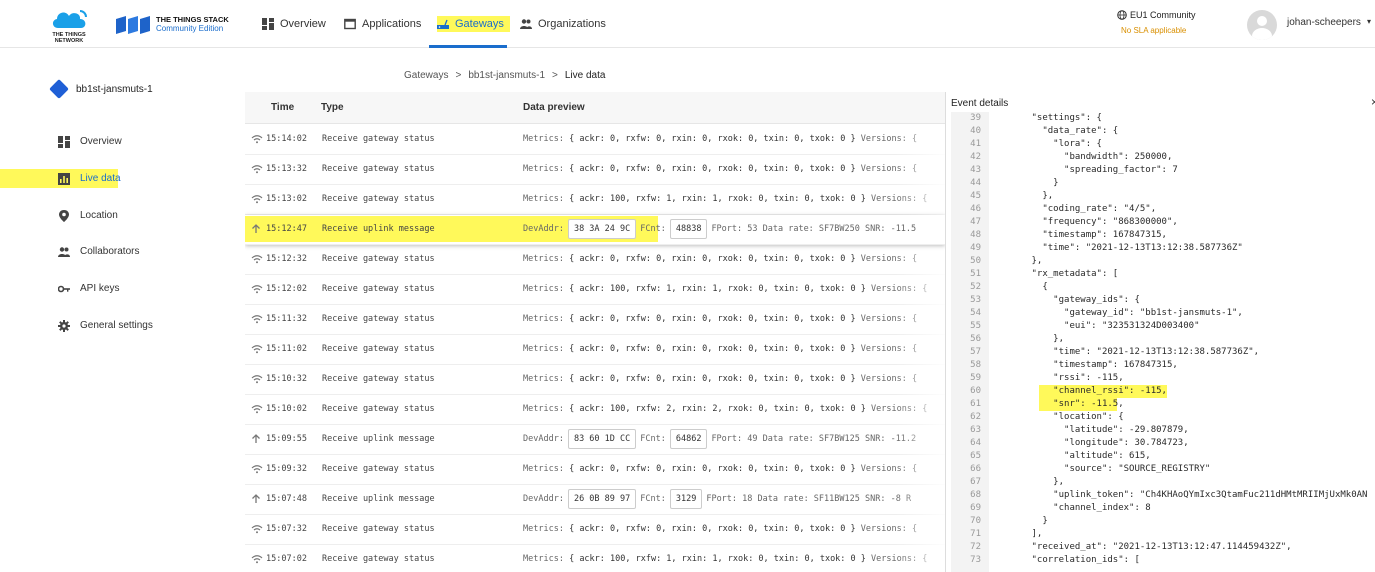  I want to click on sidebar-item-collaborators: Collaborators, so click(122, 252).